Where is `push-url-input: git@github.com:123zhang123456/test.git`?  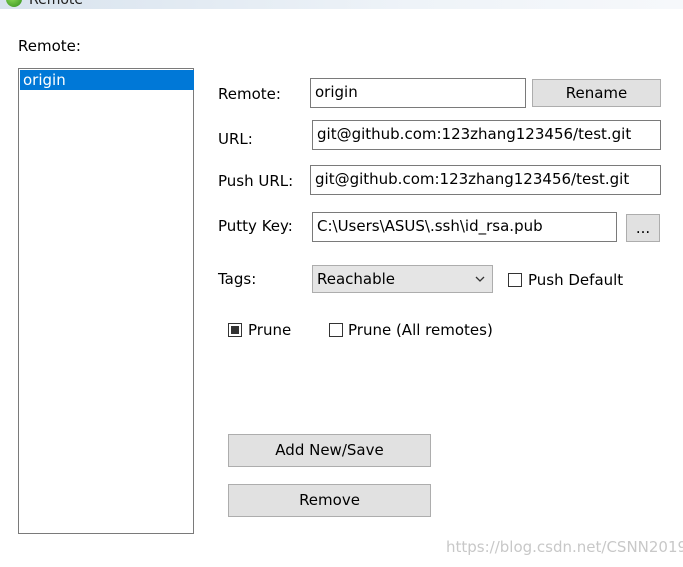
push-url-input: git@github.com:123zhang123456/test.git is located at coordinates (485, 180).